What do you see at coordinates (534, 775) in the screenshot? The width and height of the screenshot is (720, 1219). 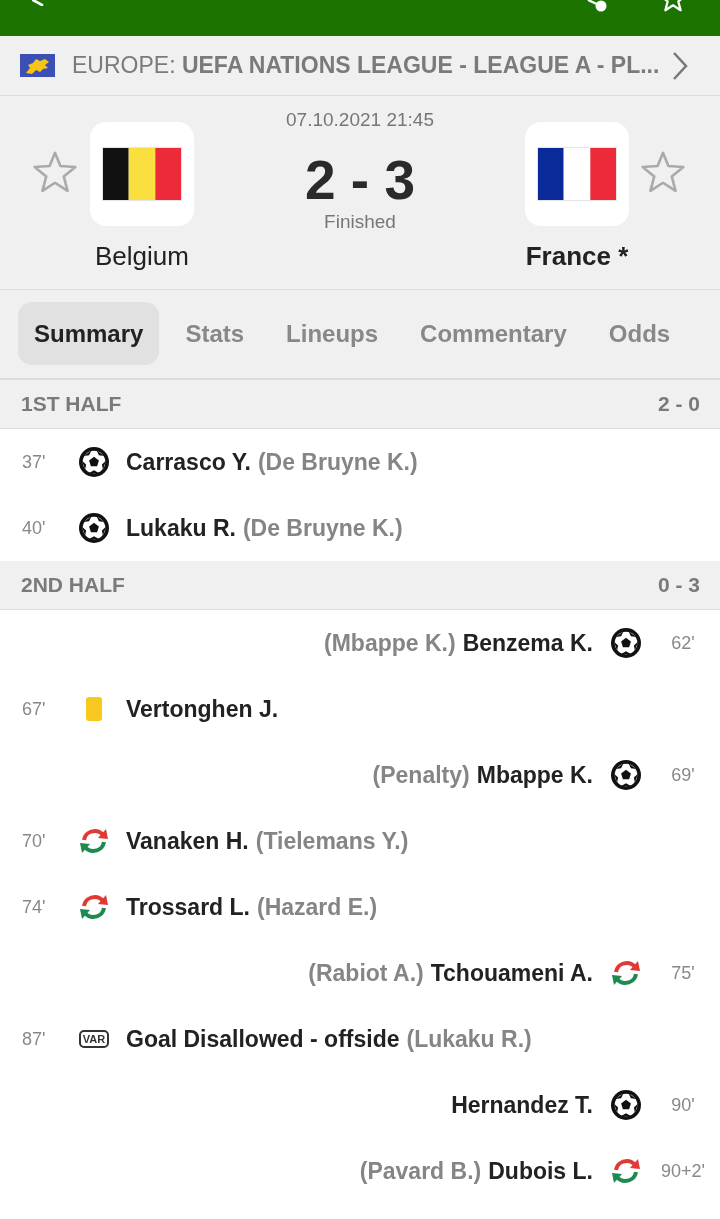 I see `player-name: Mbappe K.` at bounding box center [534, 775].